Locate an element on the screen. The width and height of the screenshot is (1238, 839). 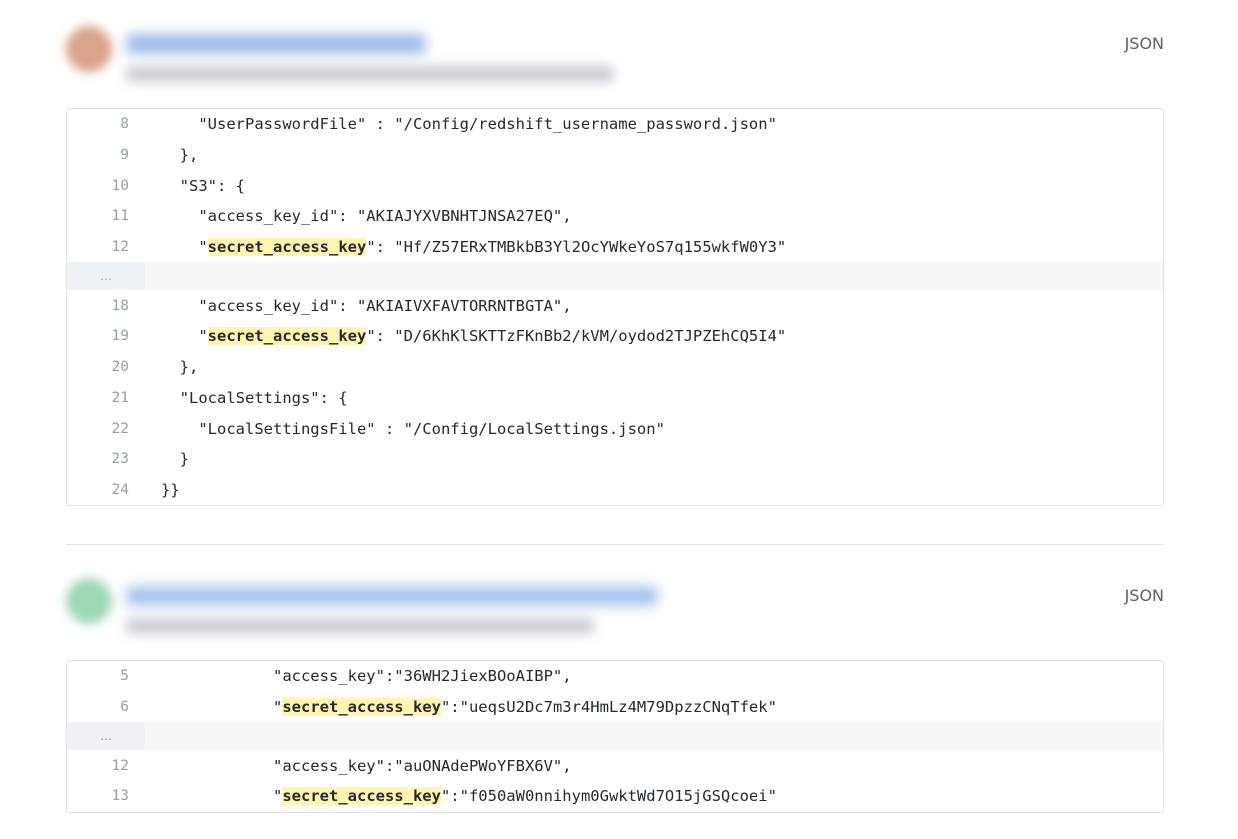
code-line: 9 }, is located at coordinates (615, 155).